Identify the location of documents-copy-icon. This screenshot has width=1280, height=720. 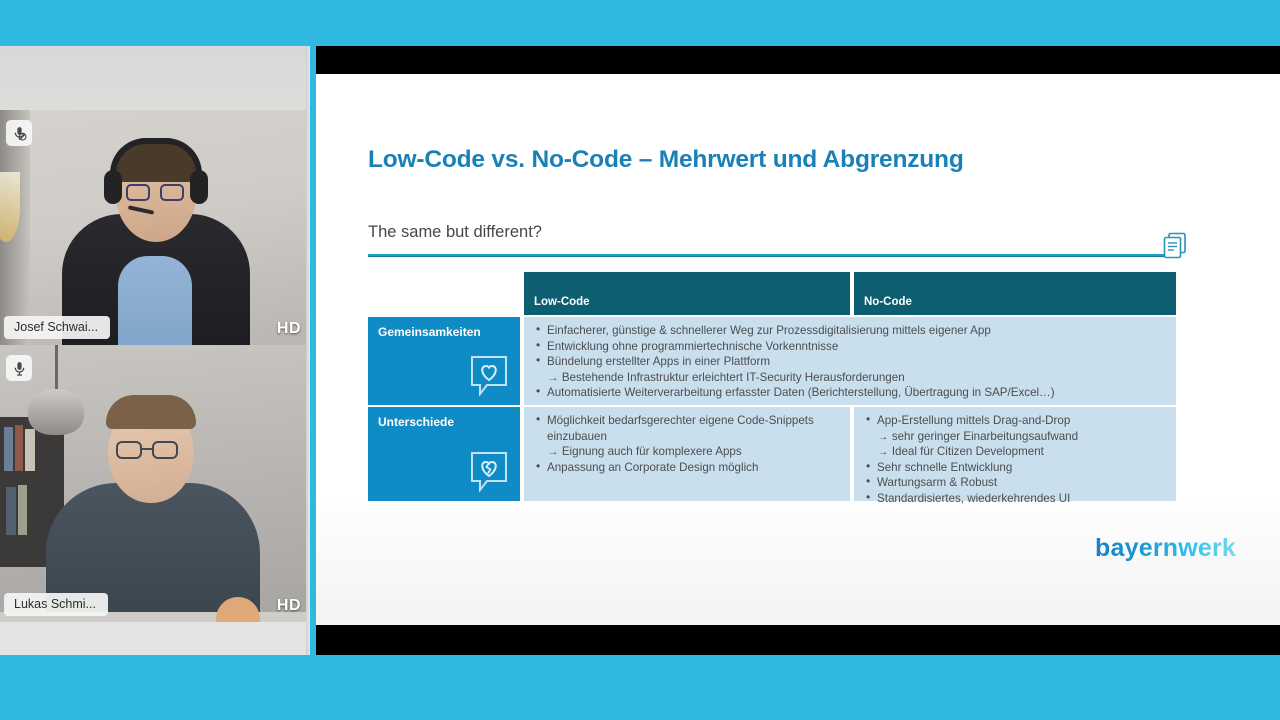
(1175, 248).